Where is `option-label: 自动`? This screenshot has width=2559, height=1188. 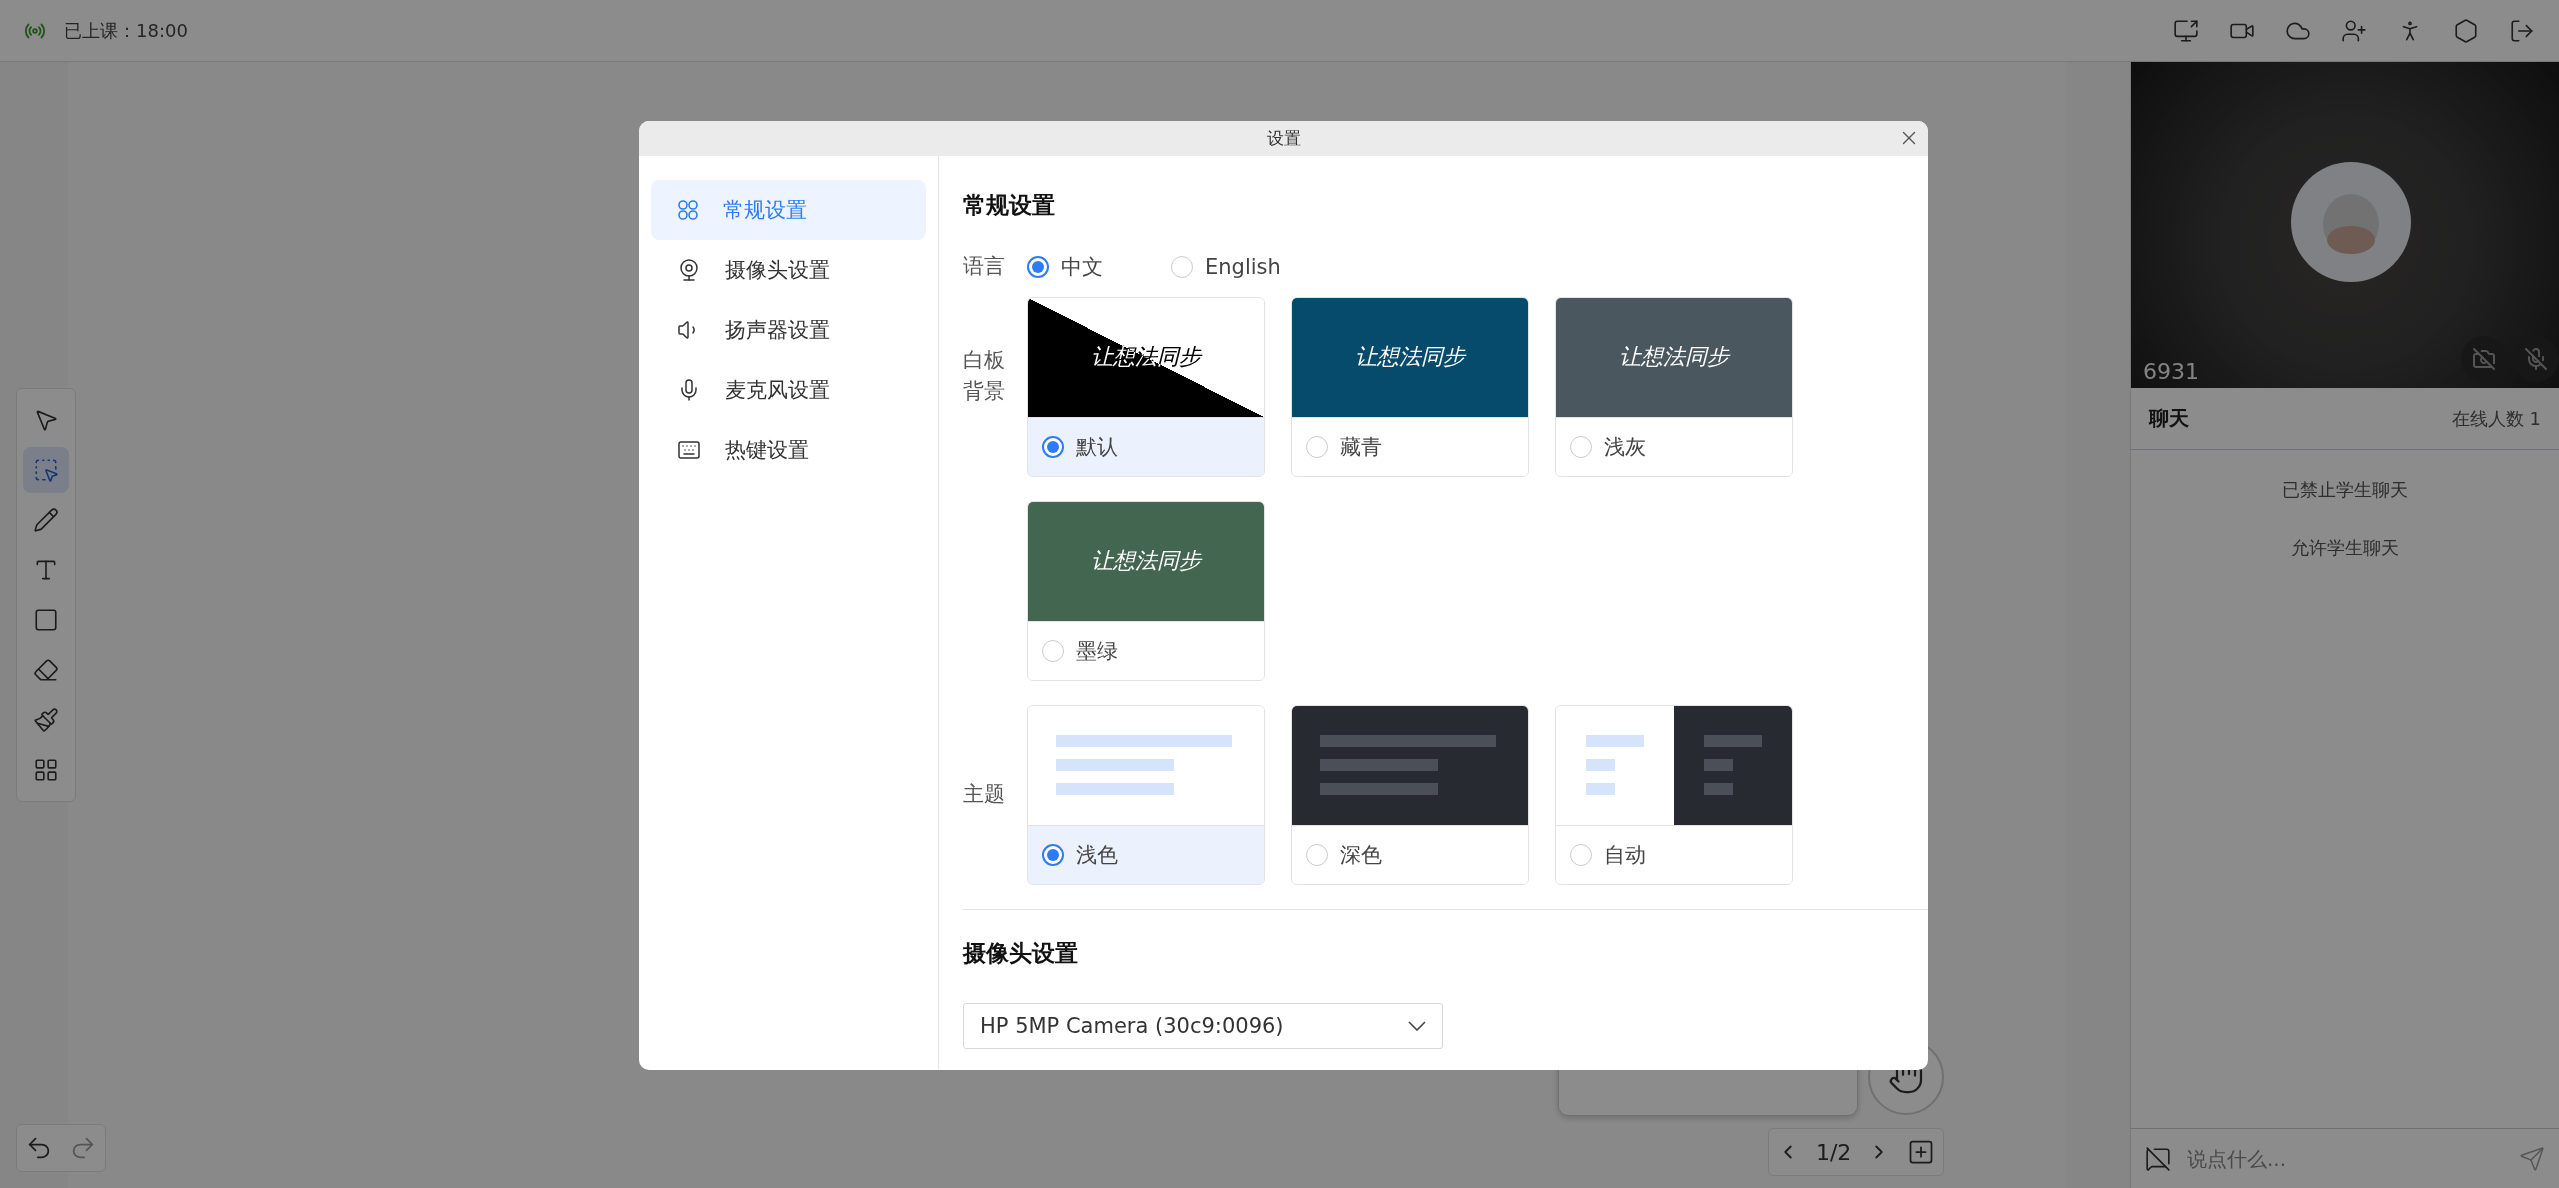
option-label: 自动 is located at coordinates (1625, 855).